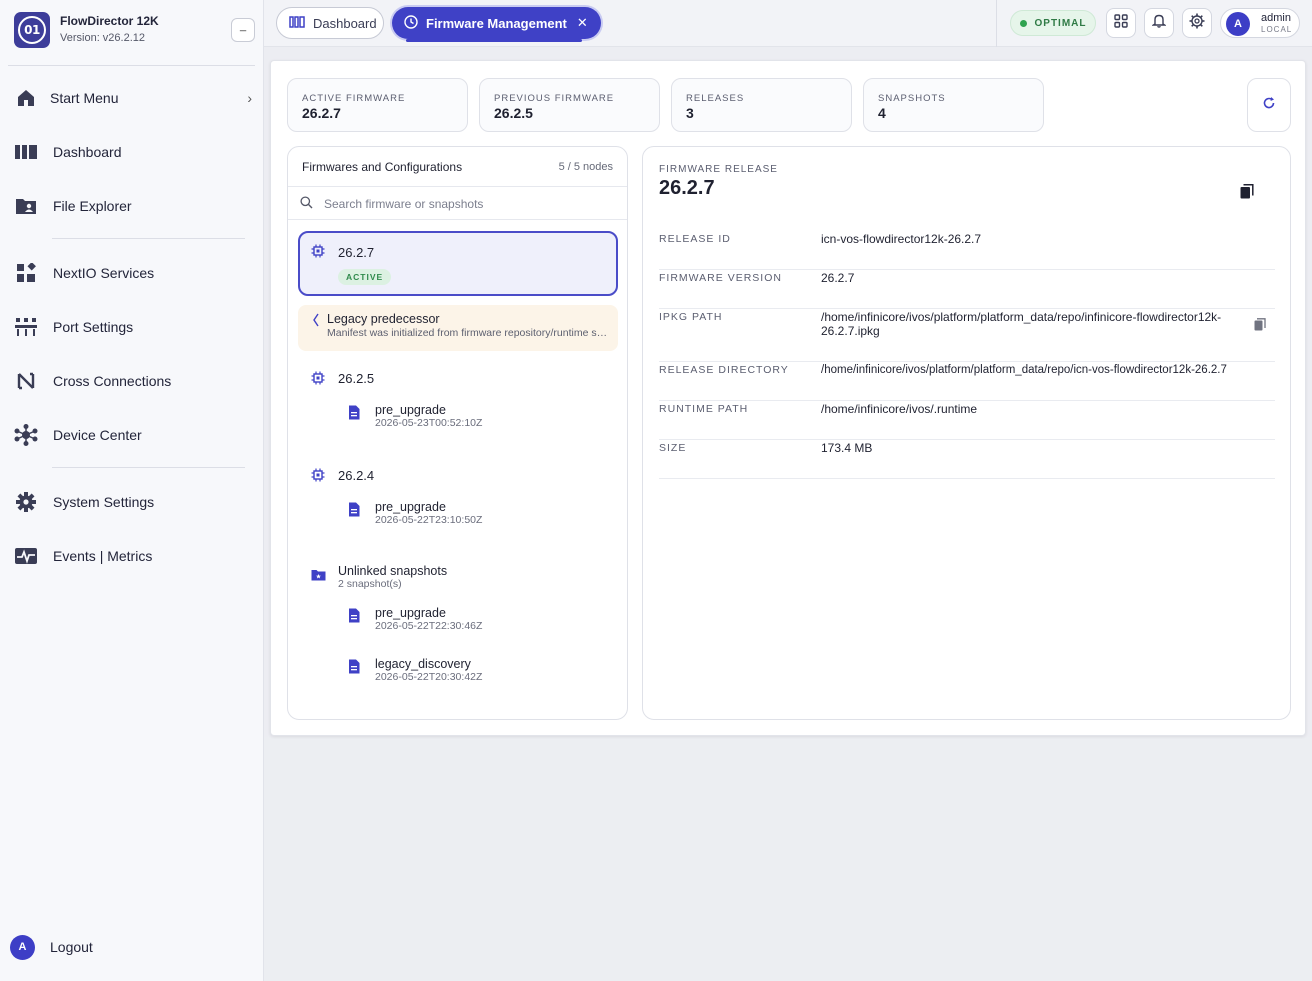  Describe the element at coordinates (423, 664) in the screenshot. I see `snapshot-name: legacy_discovery` at that location.